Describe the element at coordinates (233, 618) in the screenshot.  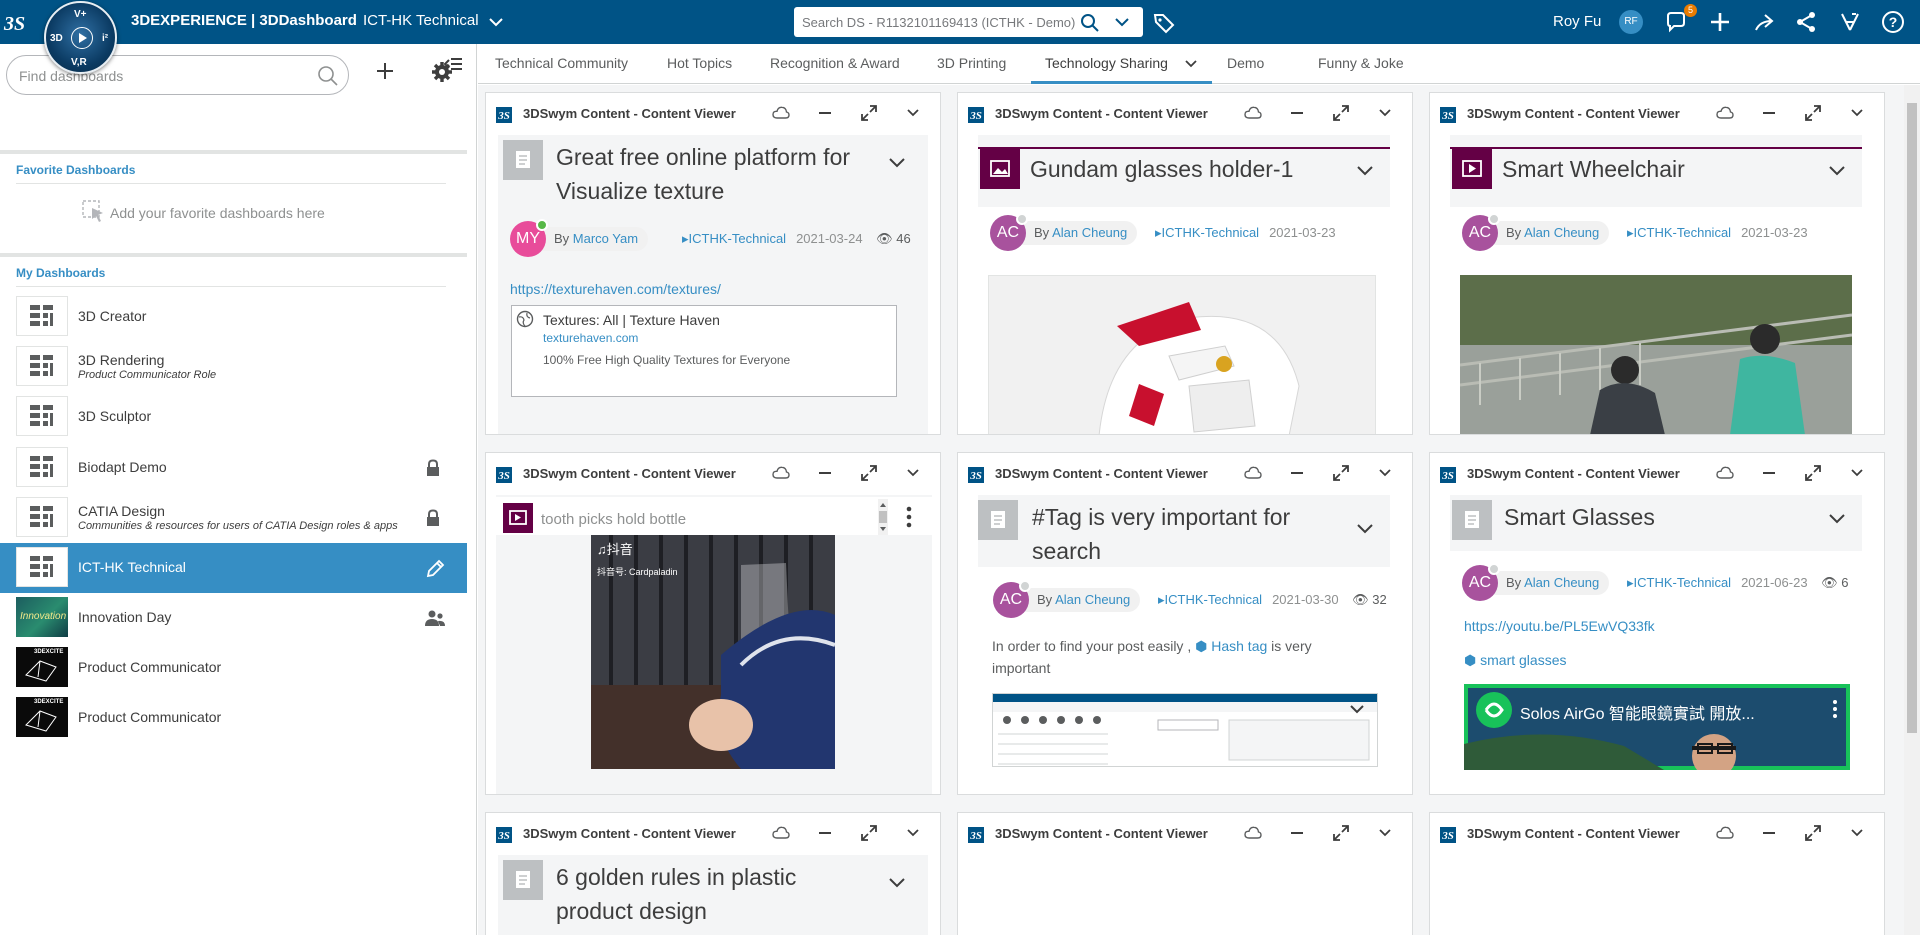
I see `dashboard-item: Innovation Innovation Day` at that location.